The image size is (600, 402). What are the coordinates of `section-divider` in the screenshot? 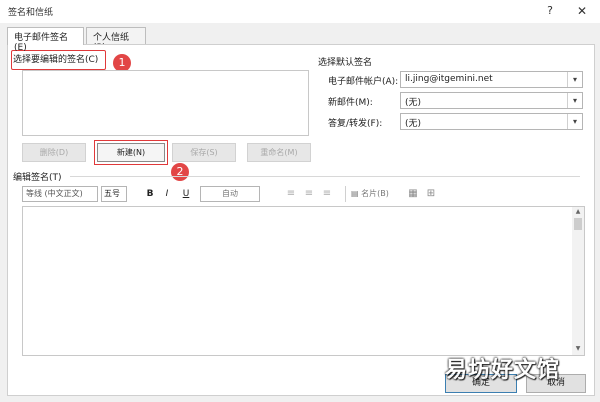 It's located at (325, 176).